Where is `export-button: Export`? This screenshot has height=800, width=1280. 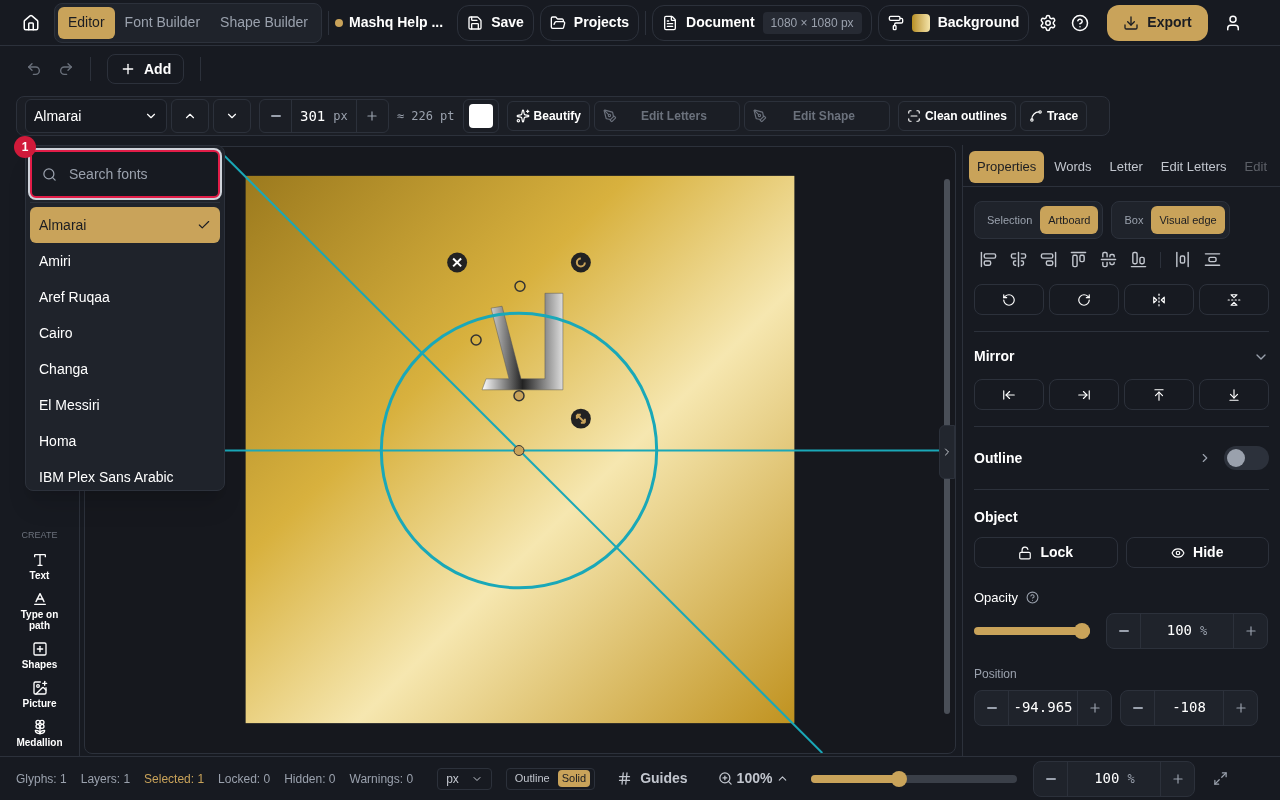
export-button: Export is located at coordinates (1157, 22).